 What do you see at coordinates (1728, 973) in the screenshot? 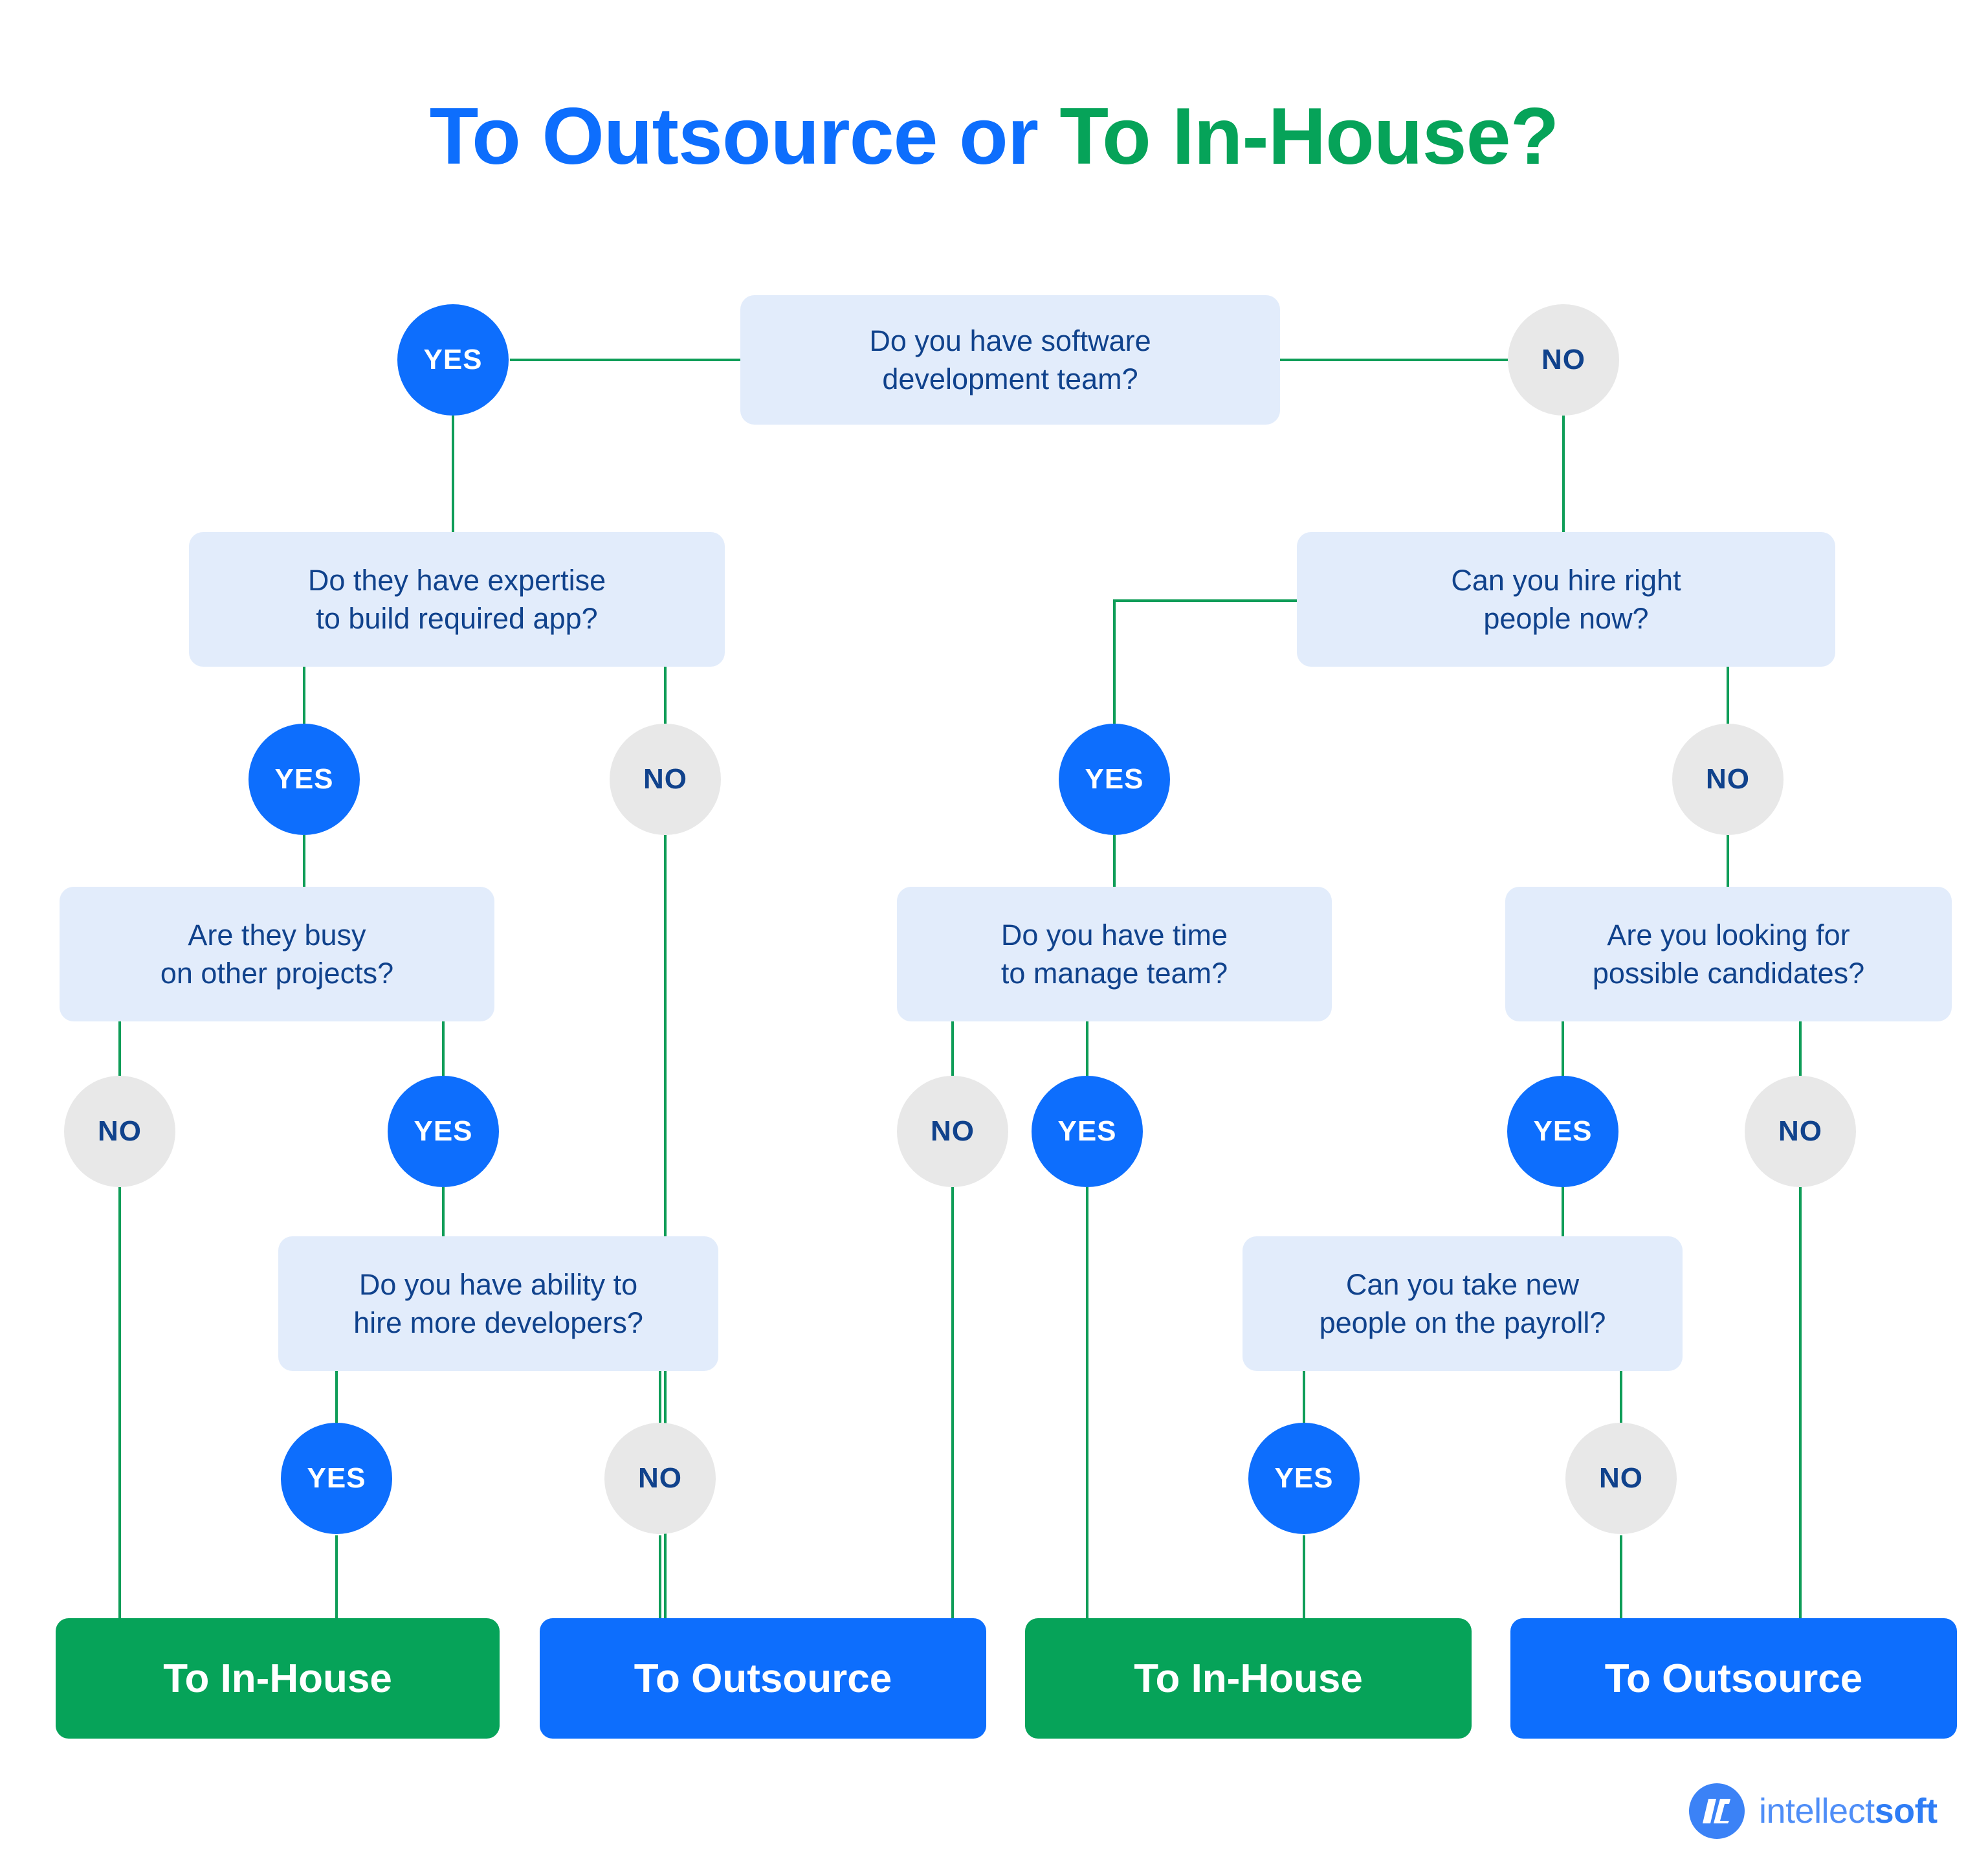
I see `question-line-2: possible candidates?` at bounding box center [1728, 973].